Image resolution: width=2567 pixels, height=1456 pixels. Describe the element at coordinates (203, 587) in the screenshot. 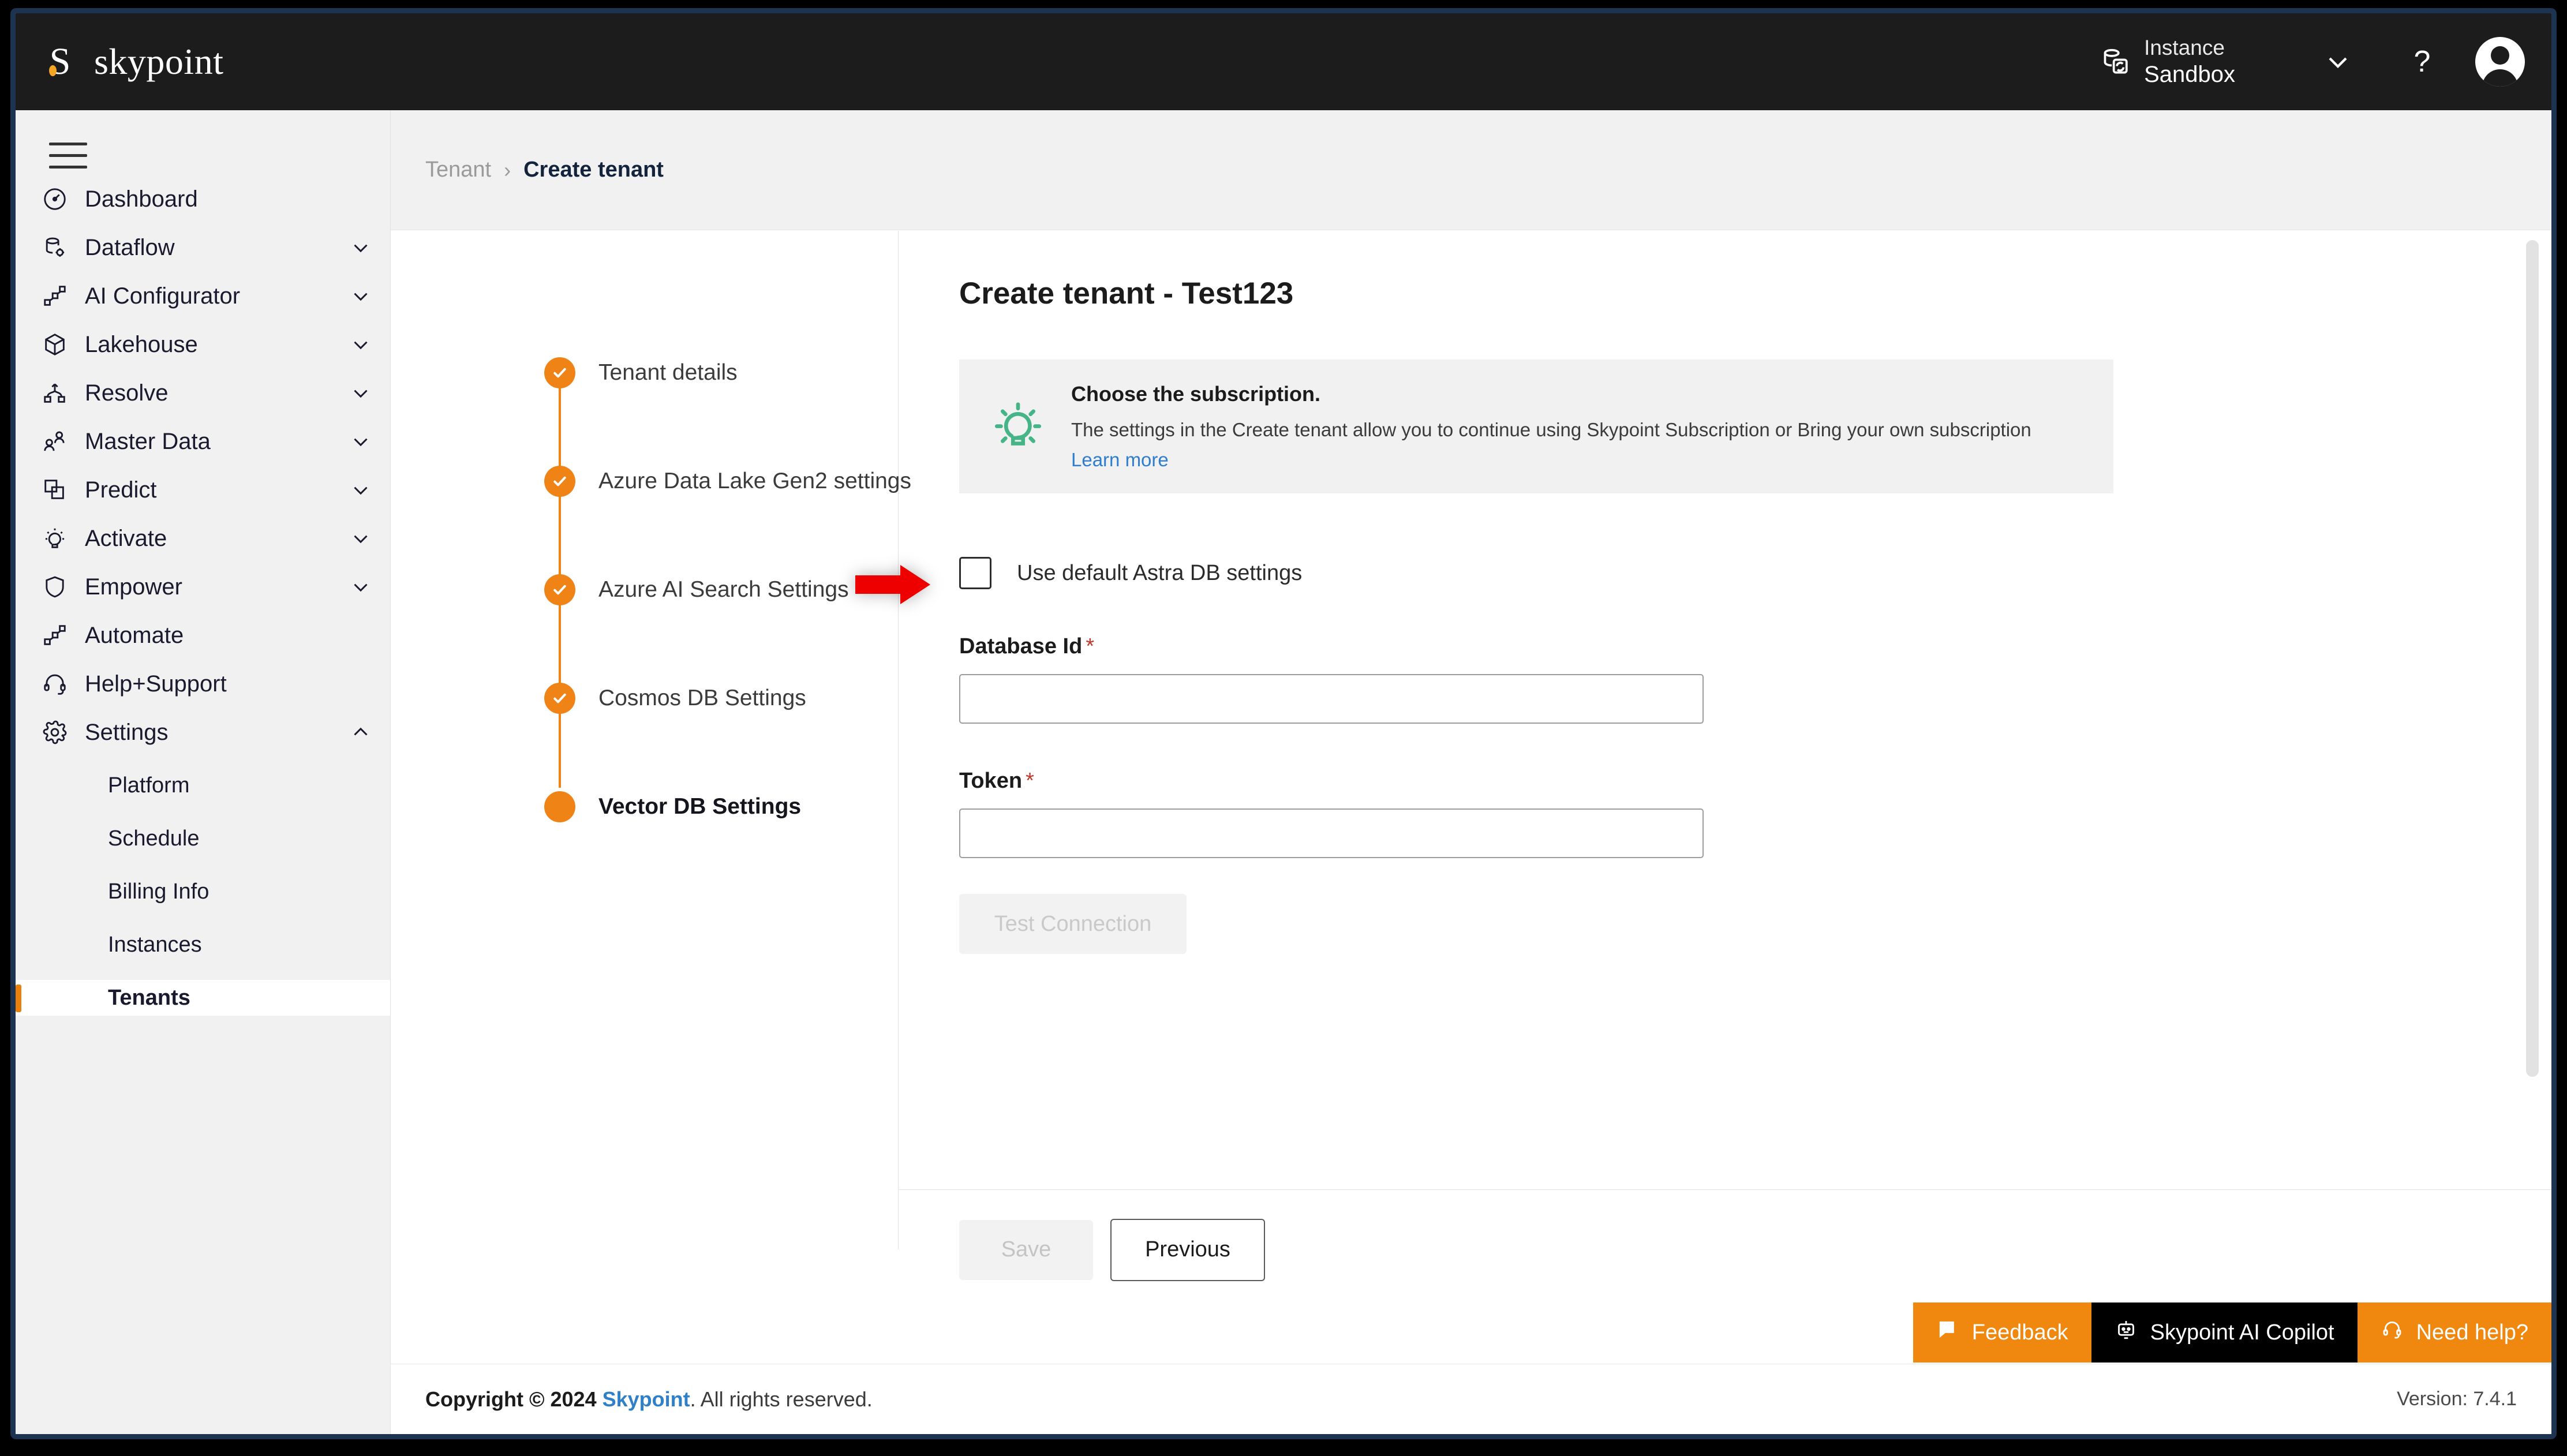

I see `sidebar-item-empower: Empower` at that location.